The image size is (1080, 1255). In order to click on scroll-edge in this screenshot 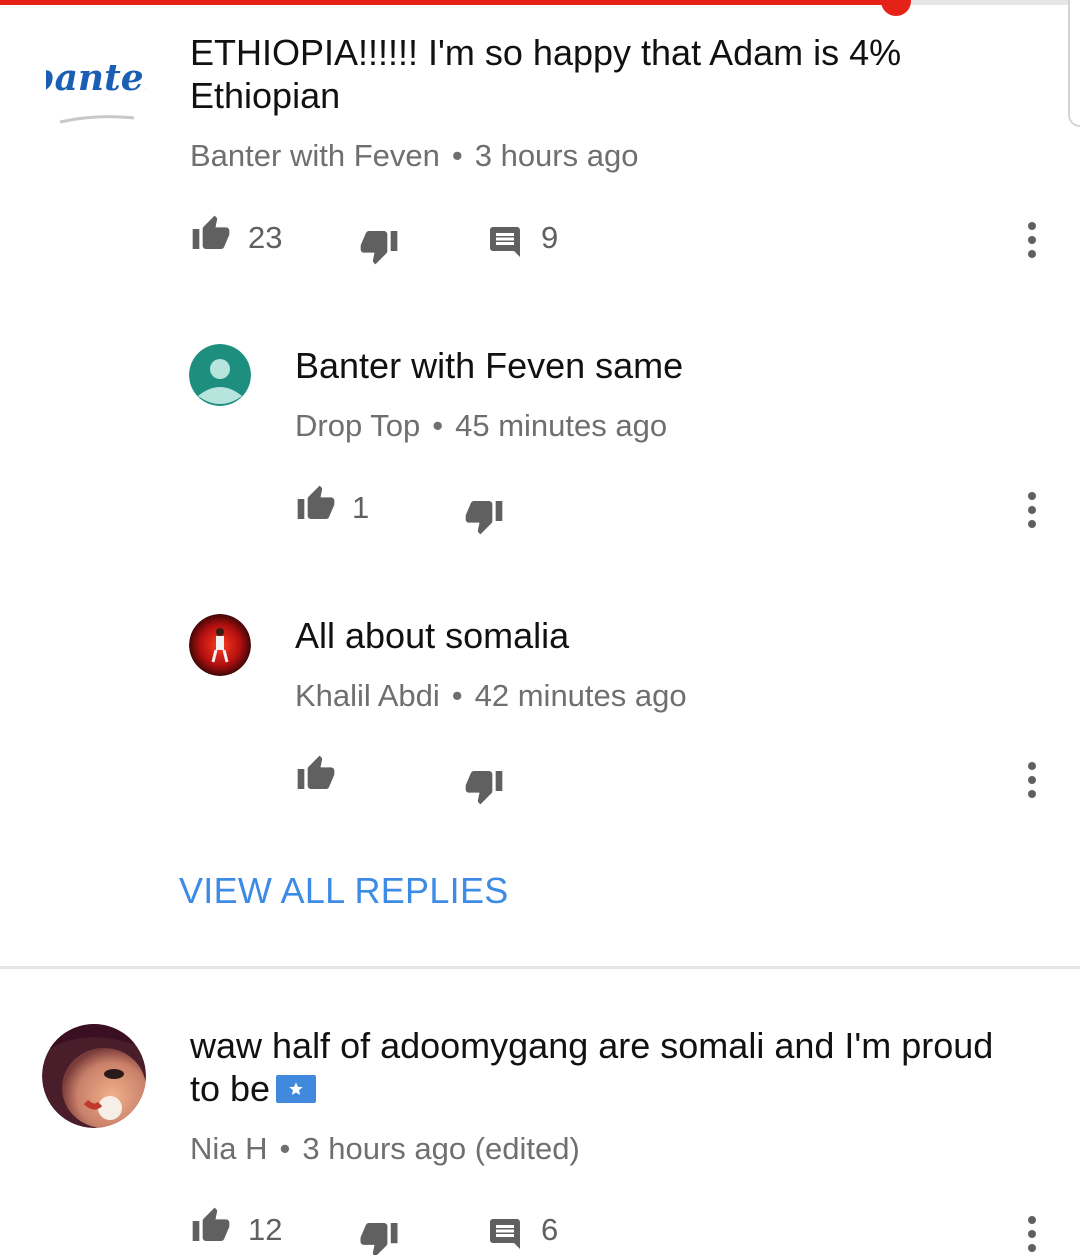, I will do `click(1074, 63)`.